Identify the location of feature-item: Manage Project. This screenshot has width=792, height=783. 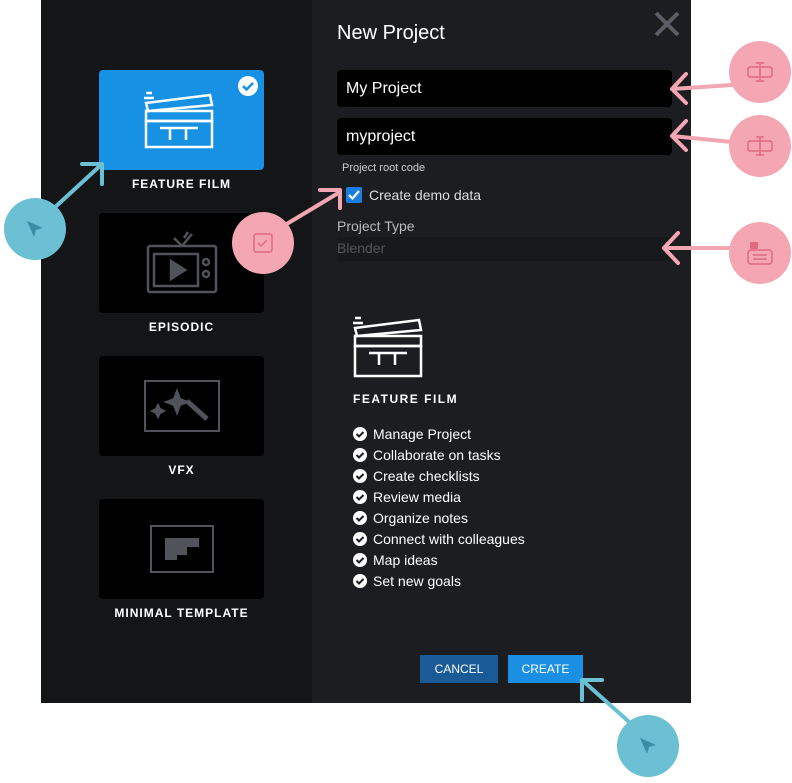
(439, 433).